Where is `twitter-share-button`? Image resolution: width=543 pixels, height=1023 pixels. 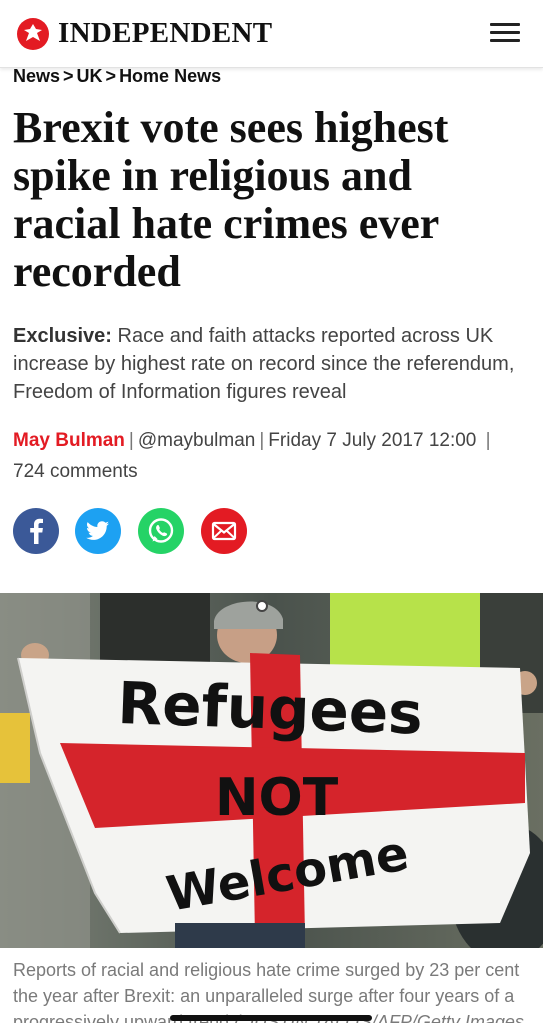
twitter-share-button is located at coordinates (98, 531).